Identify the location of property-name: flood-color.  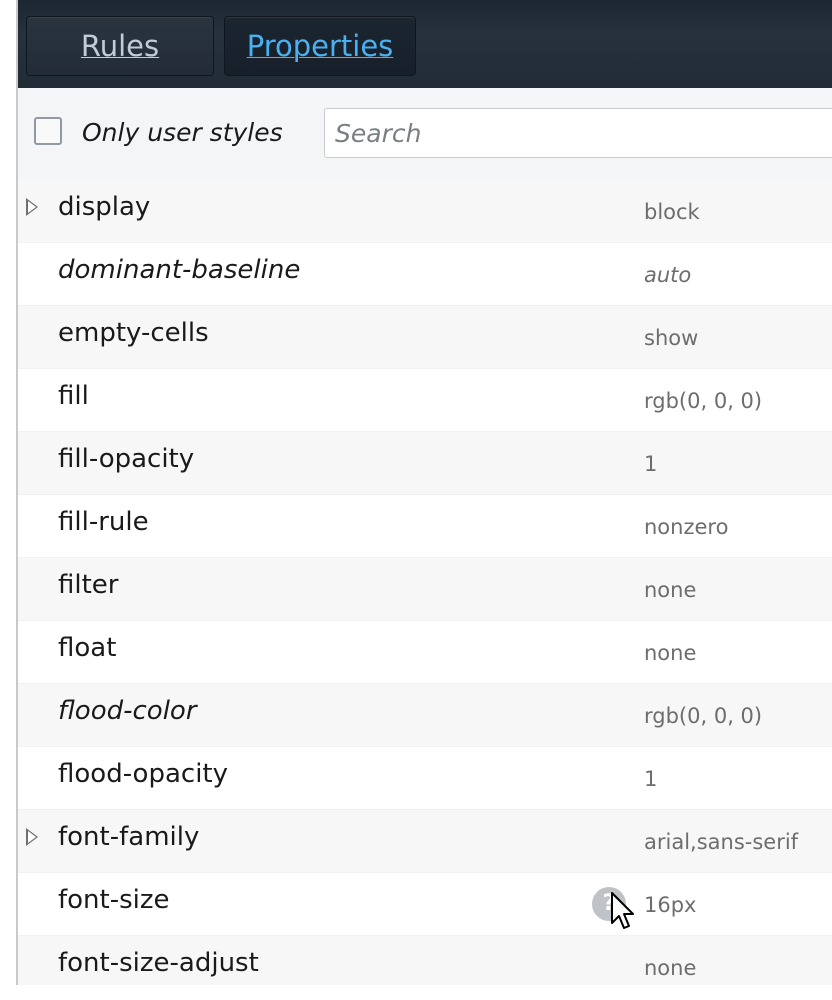
(127, 711).